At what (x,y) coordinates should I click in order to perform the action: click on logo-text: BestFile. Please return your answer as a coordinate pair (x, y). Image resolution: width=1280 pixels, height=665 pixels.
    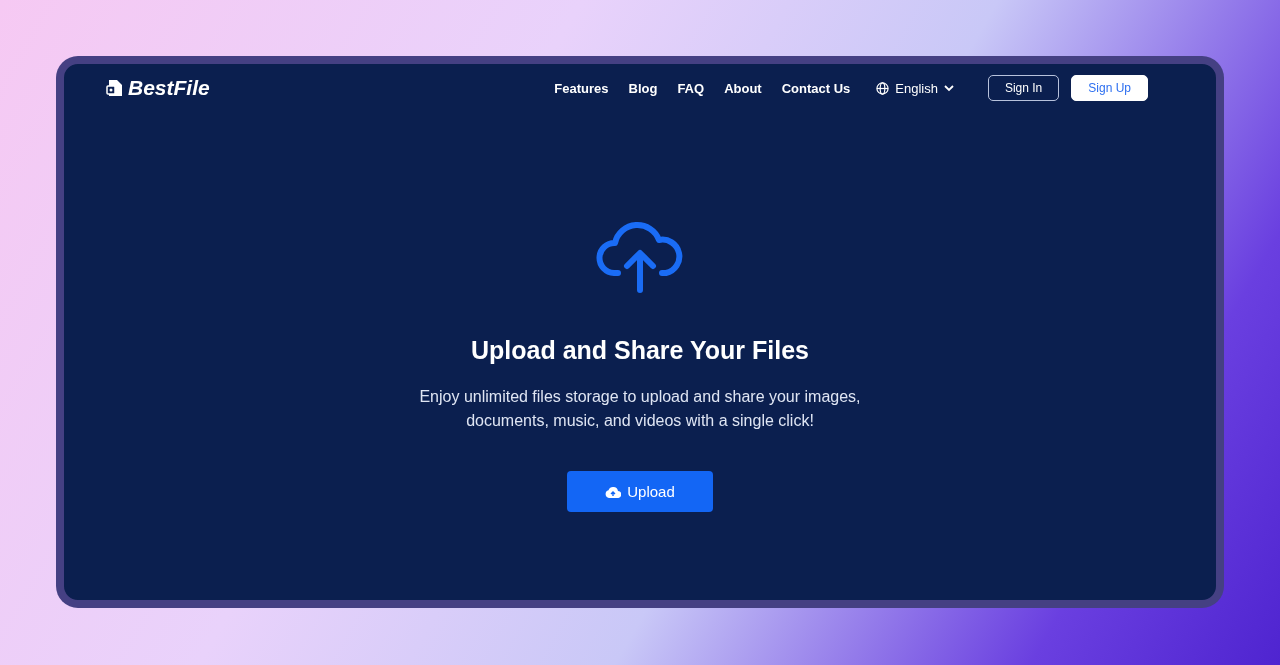
    Looking at the image, I should click on (169, 88).